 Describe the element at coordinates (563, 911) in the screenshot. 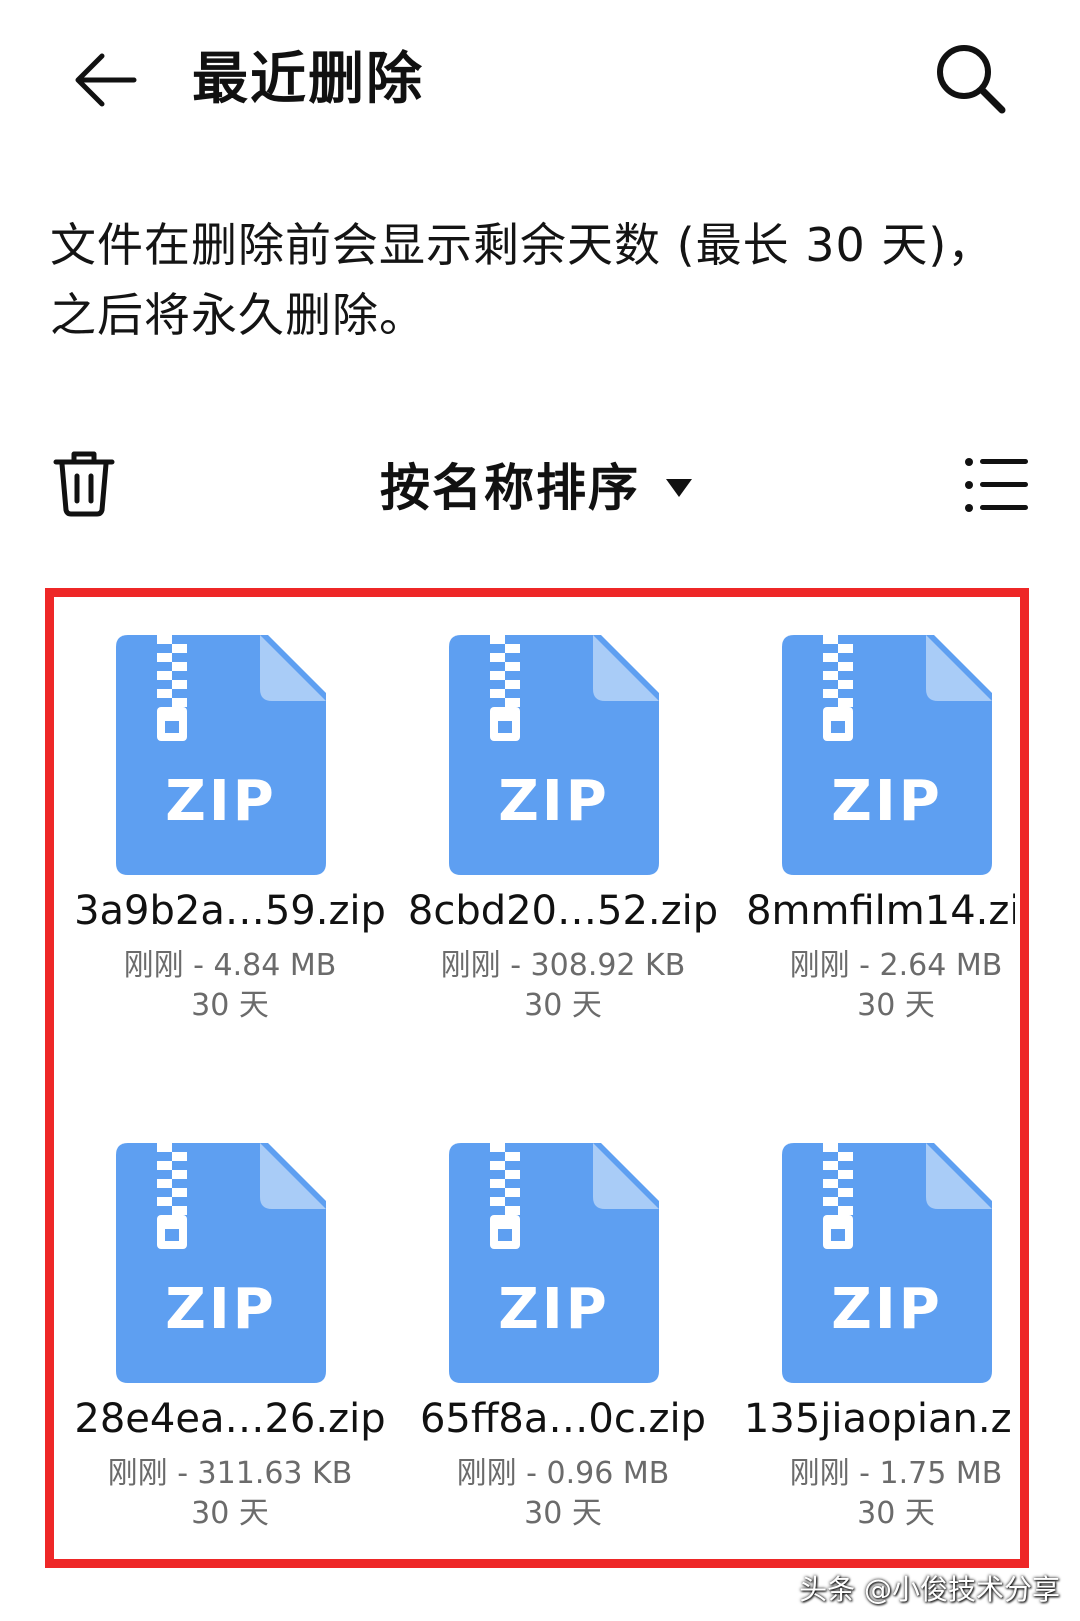

I see `file-name: 8cbd20…52.zip` at that location.